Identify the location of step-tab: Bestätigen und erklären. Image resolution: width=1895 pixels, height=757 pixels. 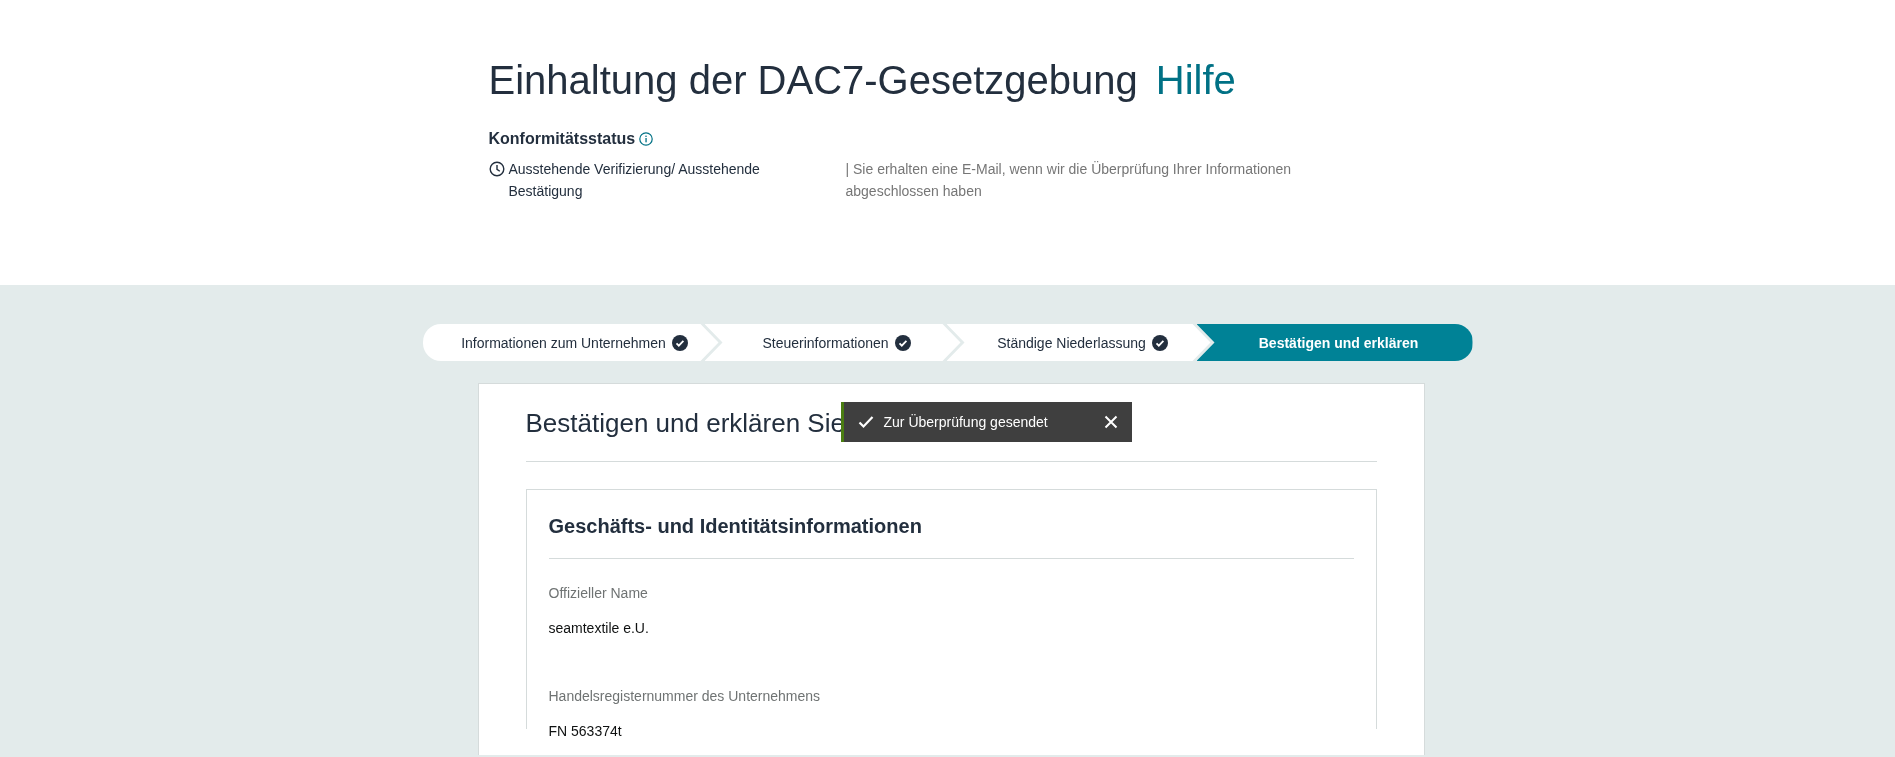
(1334, 342).